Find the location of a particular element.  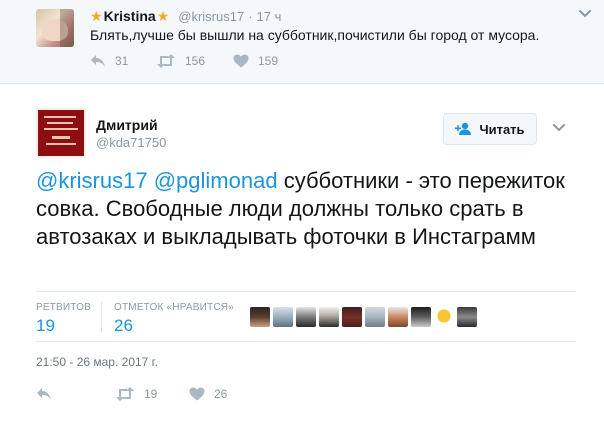

parent-avatar is located at coordinates (55, 28).